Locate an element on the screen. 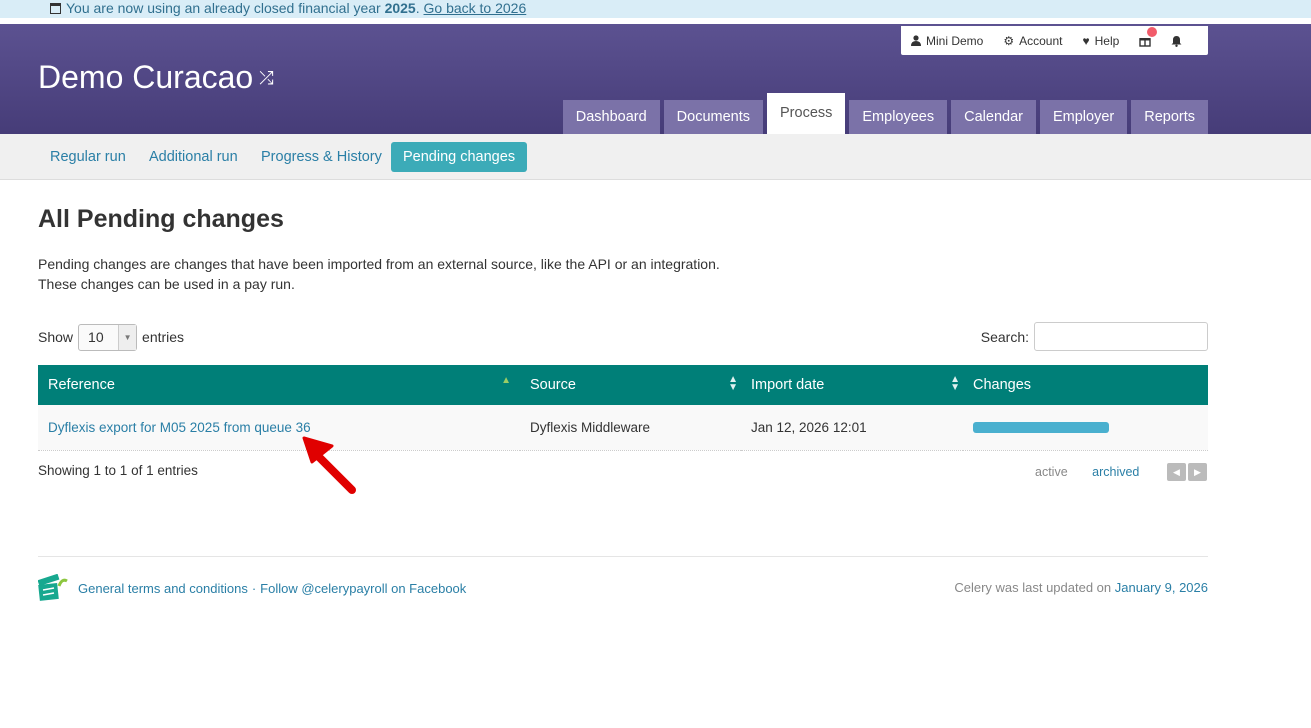  entries-length-control: Show 10 ▼ entries is located at coordinates (111, 337).